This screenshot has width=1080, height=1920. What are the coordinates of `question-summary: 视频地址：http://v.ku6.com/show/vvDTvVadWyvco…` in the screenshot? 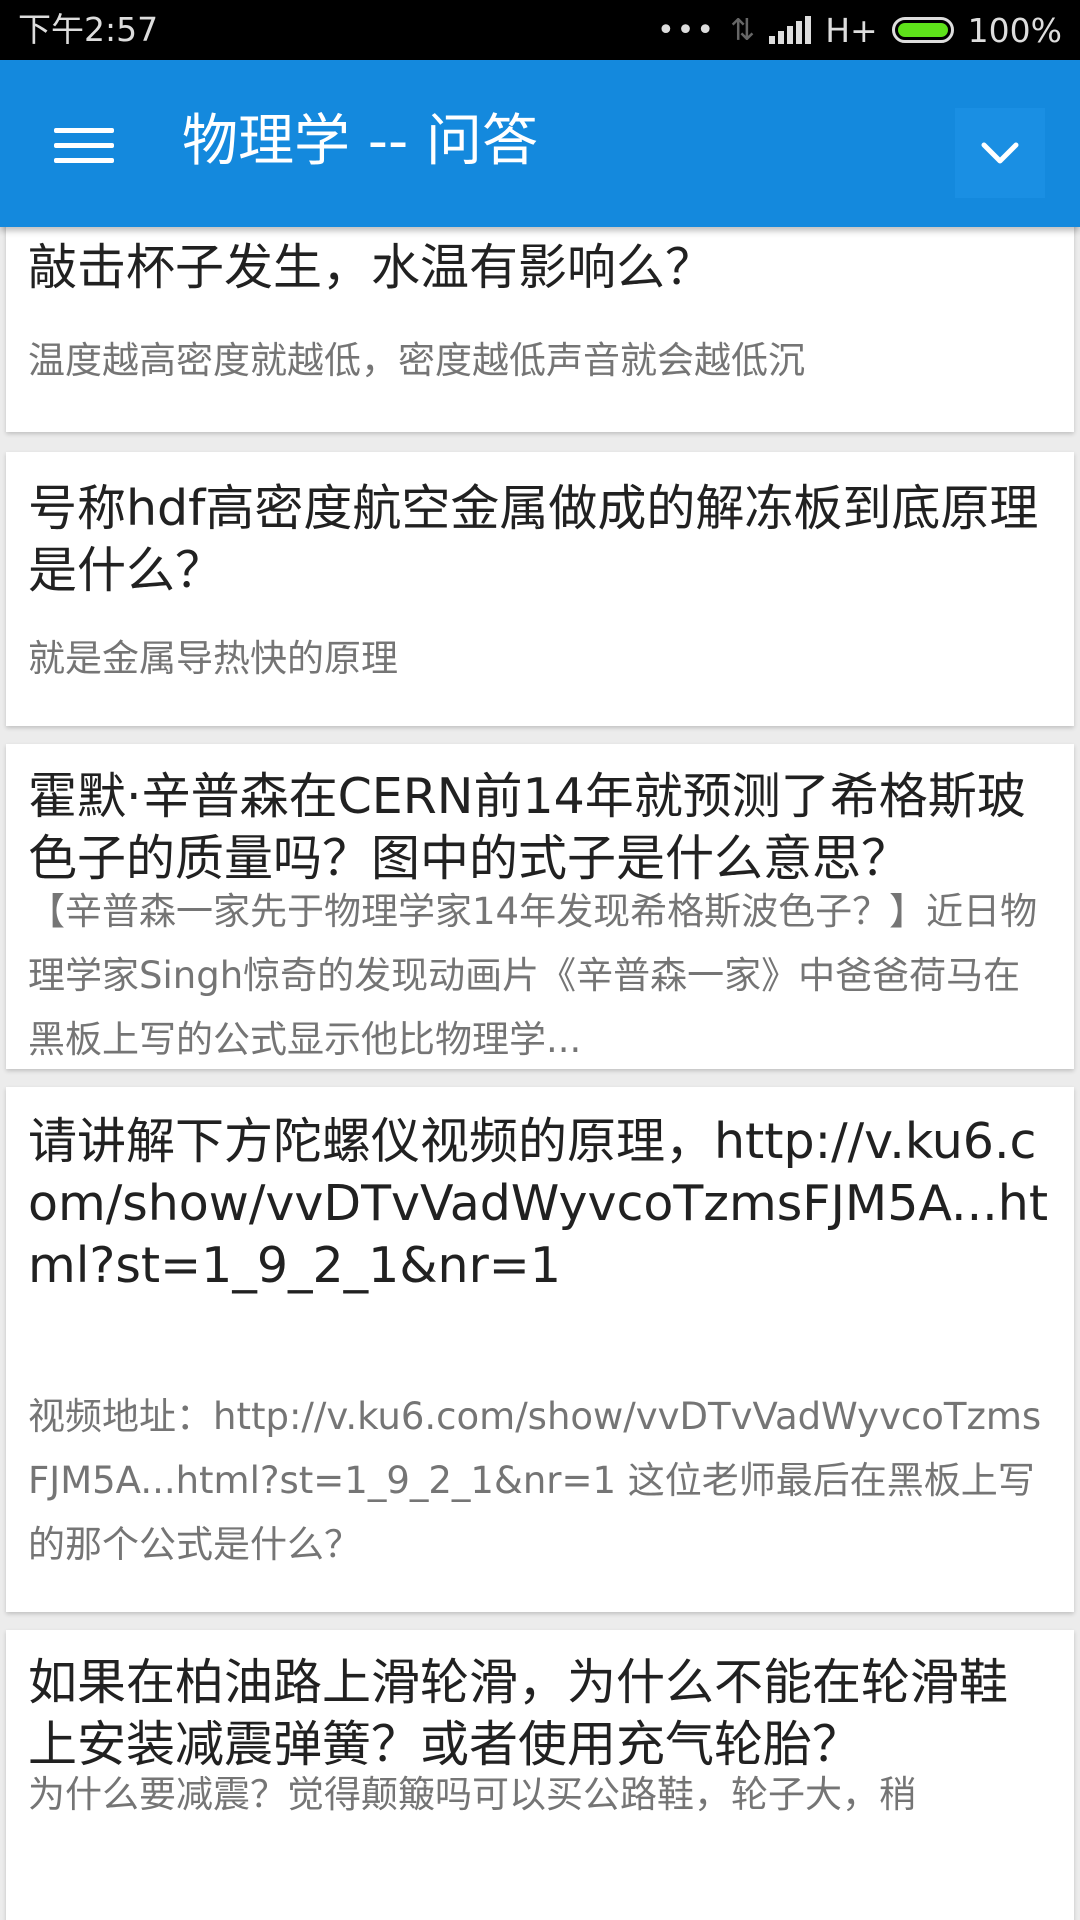 It's located at (535, 1480).